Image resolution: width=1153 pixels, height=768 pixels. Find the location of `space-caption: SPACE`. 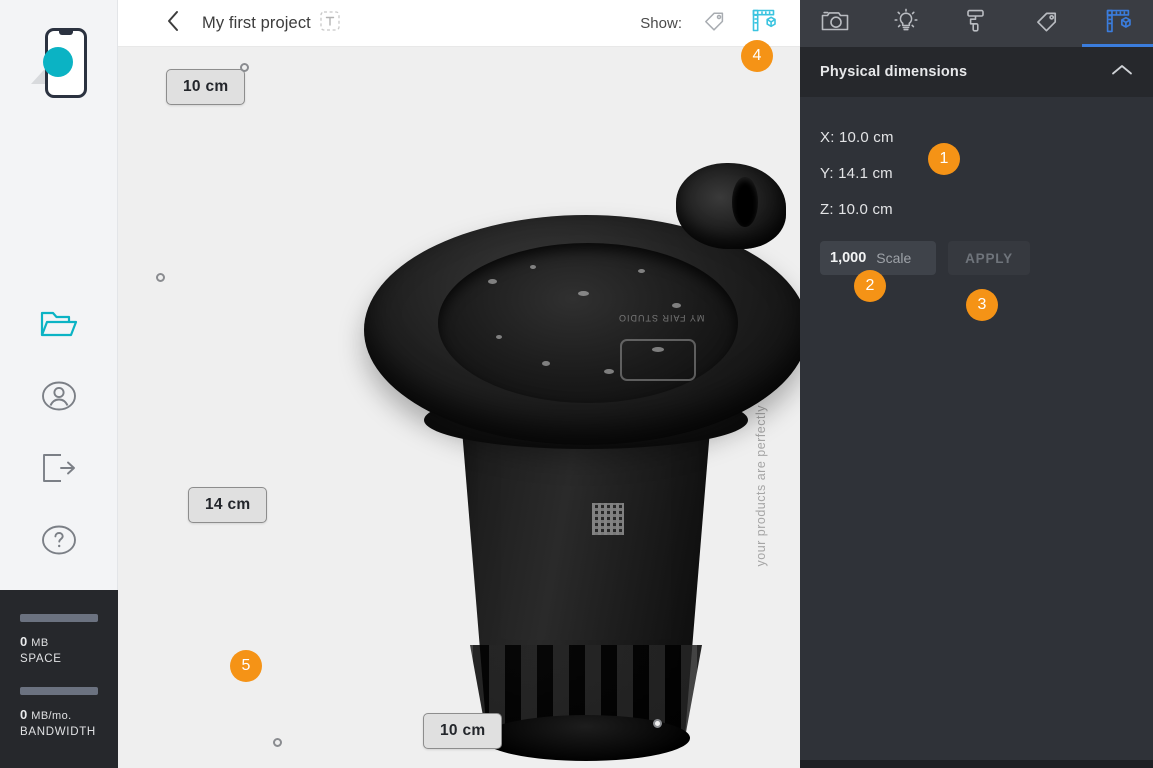

space-caption: SPACE is located at coordinates (41, 659).